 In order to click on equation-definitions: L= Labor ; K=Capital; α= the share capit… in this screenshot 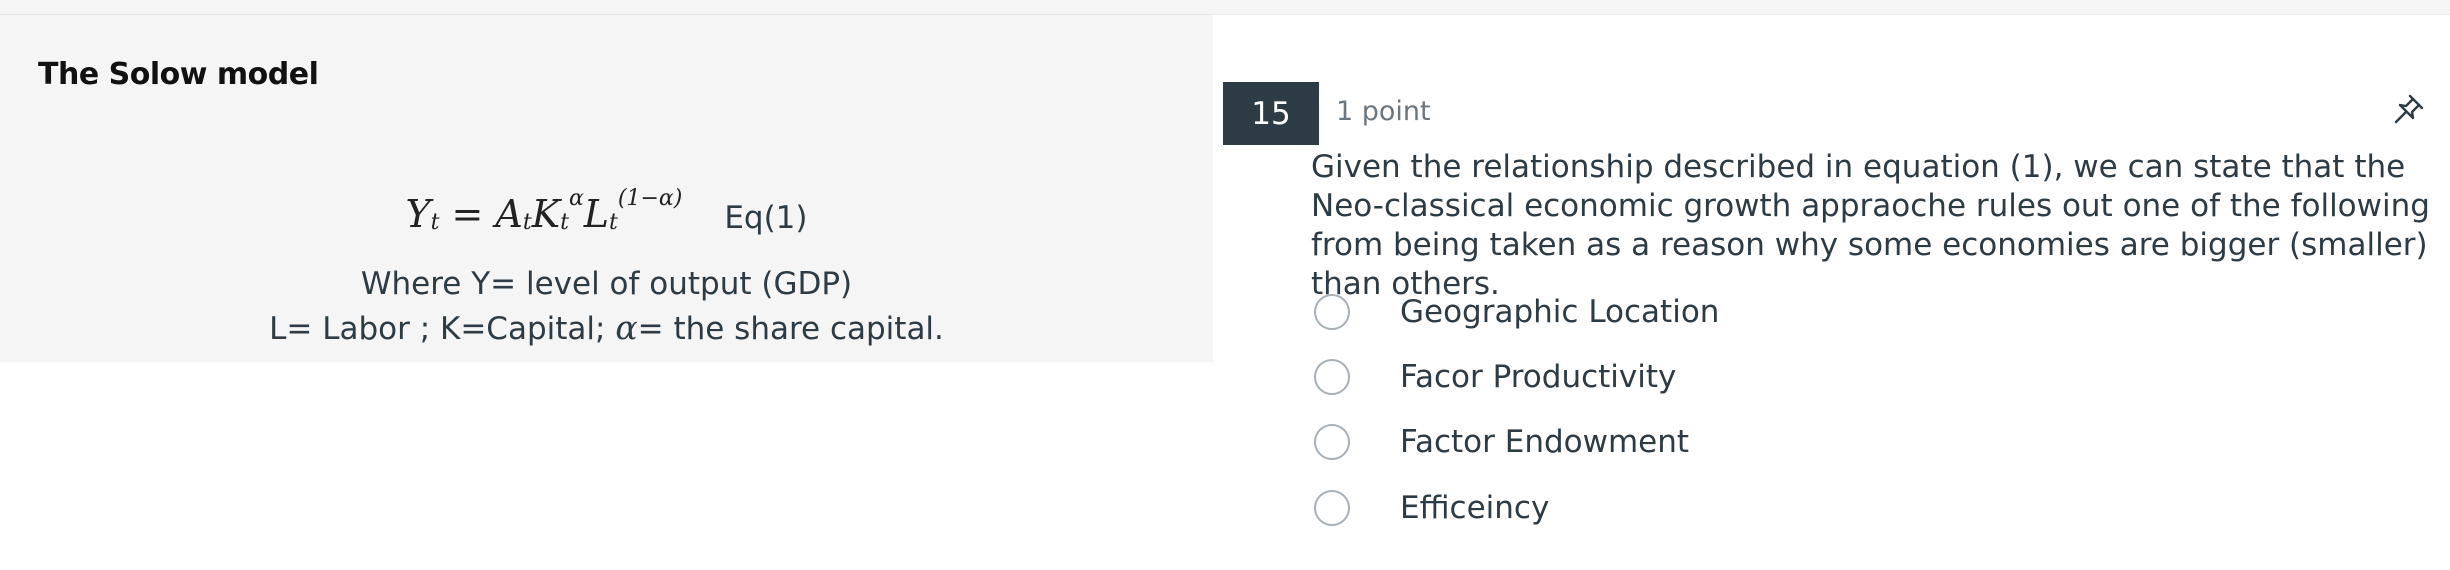, I will do `click(606, 327)`.